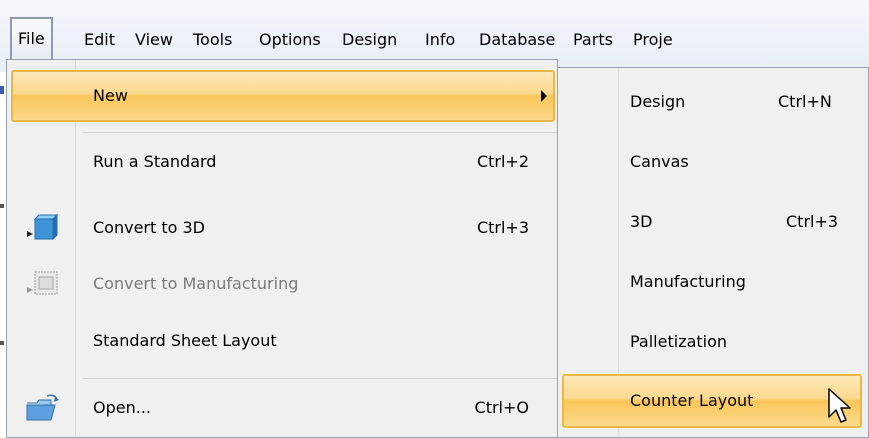 The height and width of the screenshot is (438, 869). What do you see at coordinates (149, 227) in the screenshot?
I see `menu-item-label: Convert to 3D` at bounding box center [149, 227].